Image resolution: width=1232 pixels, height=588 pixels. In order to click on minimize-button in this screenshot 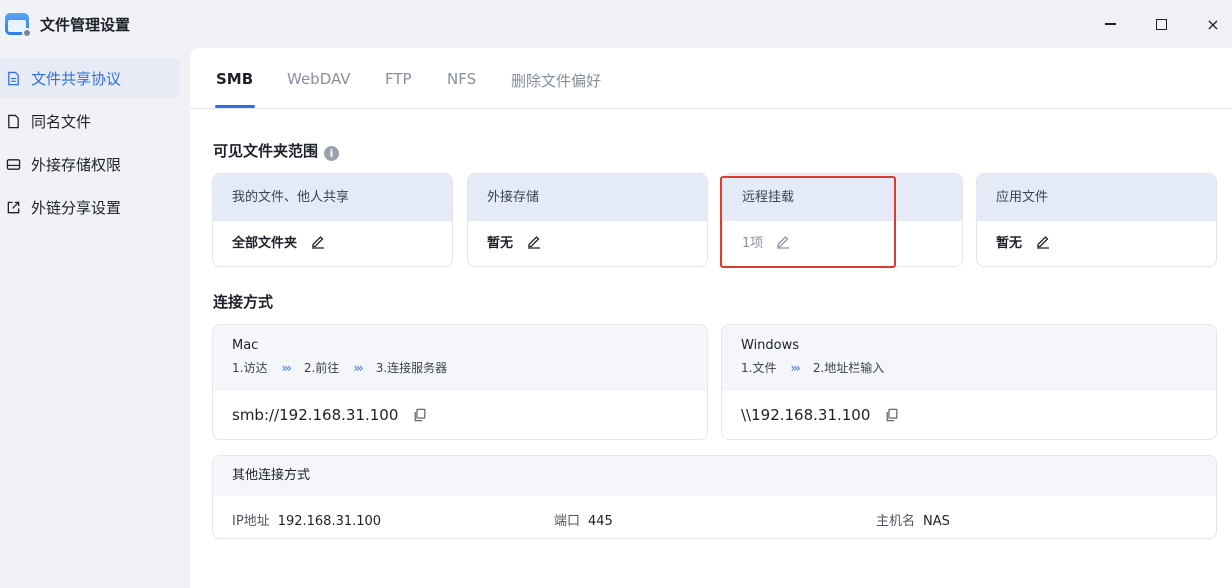, I will do `click(1110, 24)`.